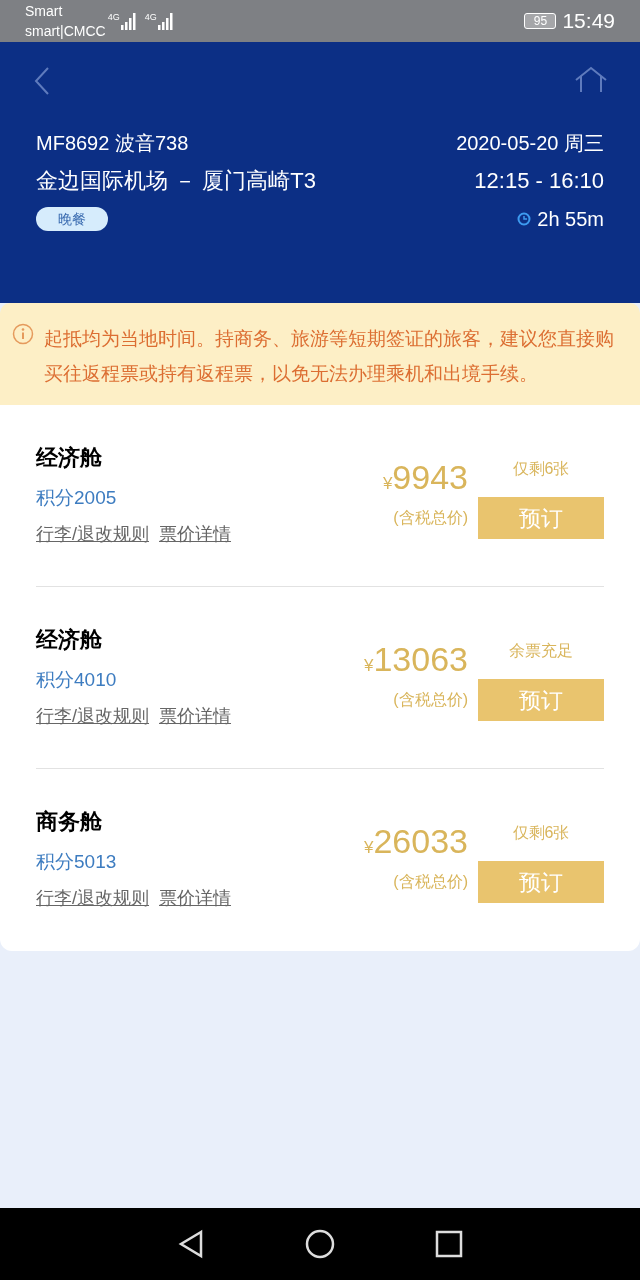 The height and width of the screenshot is (1280, 640). I want to click on carrier-name: smart|CMCC, so click(65, 31).